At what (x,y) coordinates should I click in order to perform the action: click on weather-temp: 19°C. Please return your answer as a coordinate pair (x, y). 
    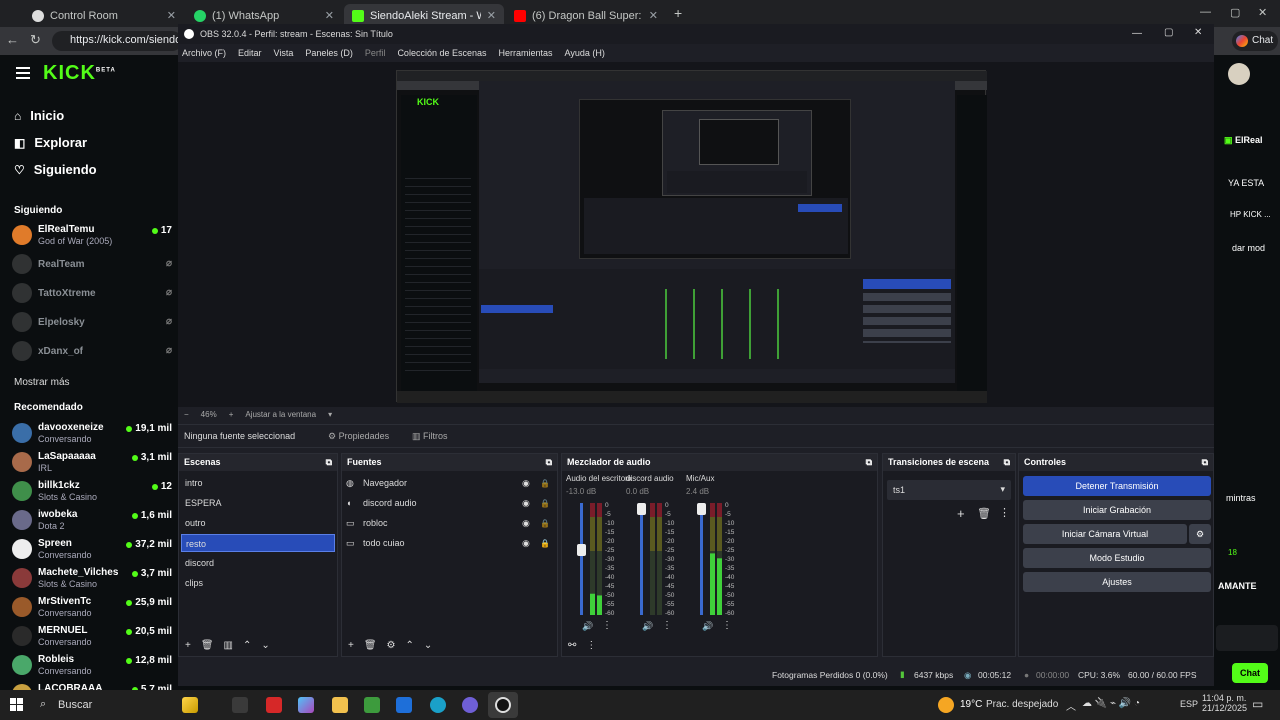
    Looking at the image, I should click on (971, 704).